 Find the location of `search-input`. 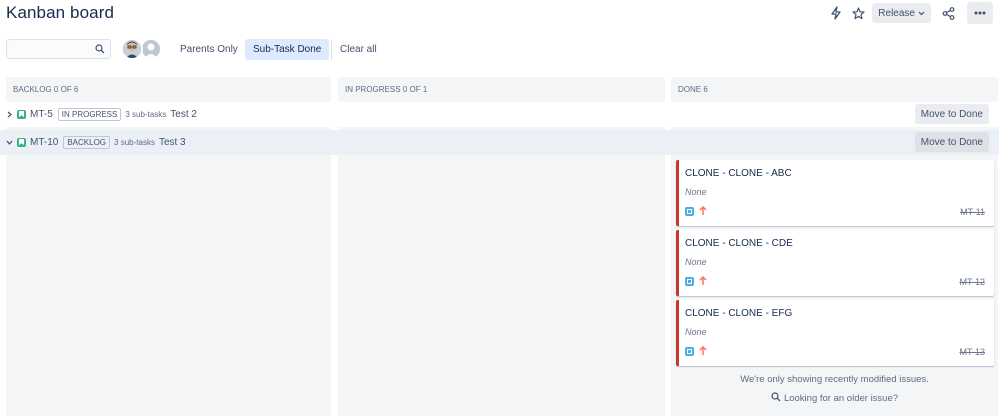

search-input is located at coordinates (58, 49).